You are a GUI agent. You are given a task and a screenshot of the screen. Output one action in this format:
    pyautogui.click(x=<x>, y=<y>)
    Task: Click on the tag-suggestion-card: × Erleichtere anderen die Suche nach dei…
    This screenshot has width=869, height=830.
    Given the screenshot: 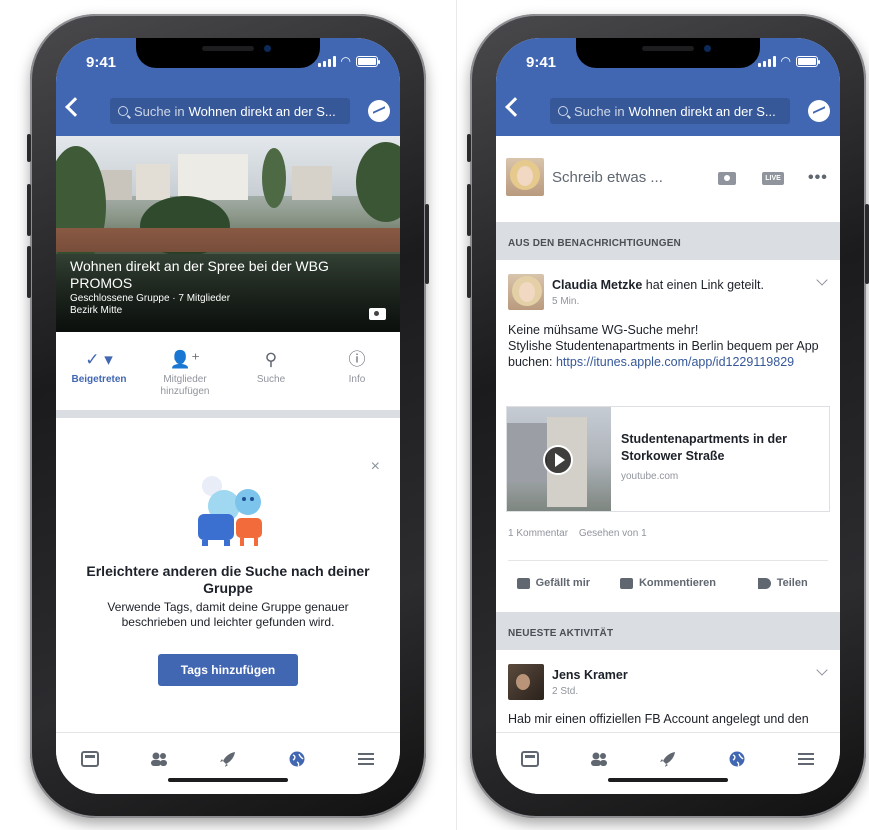 What is the action you would take?
    pyautogui.click(x=228, y=575)
    